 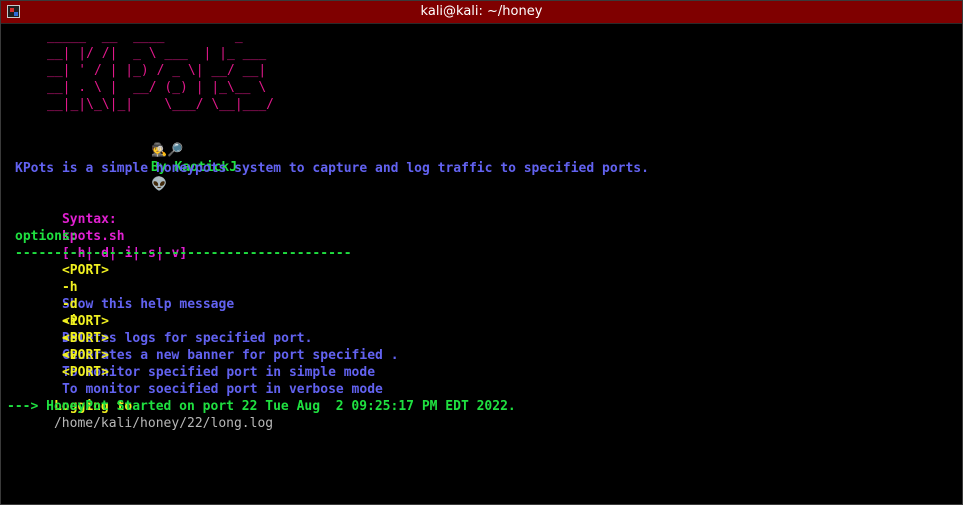 I want to click on title-bar: kali@kali: ~/honey, so click(x=481, y=12).